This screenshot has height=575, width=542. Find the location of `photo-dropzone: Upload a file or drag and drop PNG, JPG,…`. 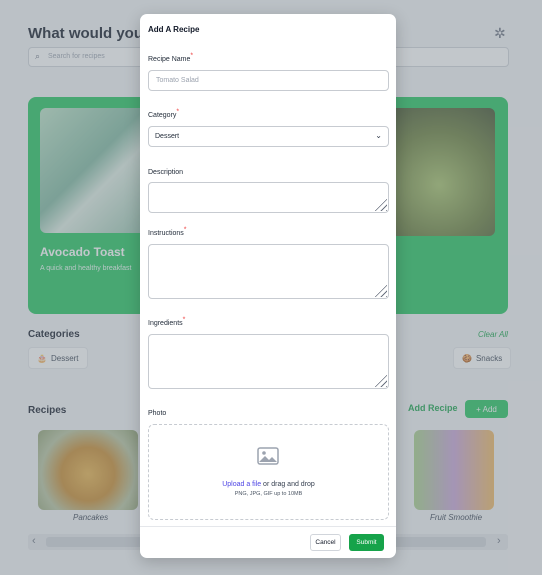

photo-dropzone: Upload a file or drag and drop PNG, JPG,… is located at coordinates (268, 472).